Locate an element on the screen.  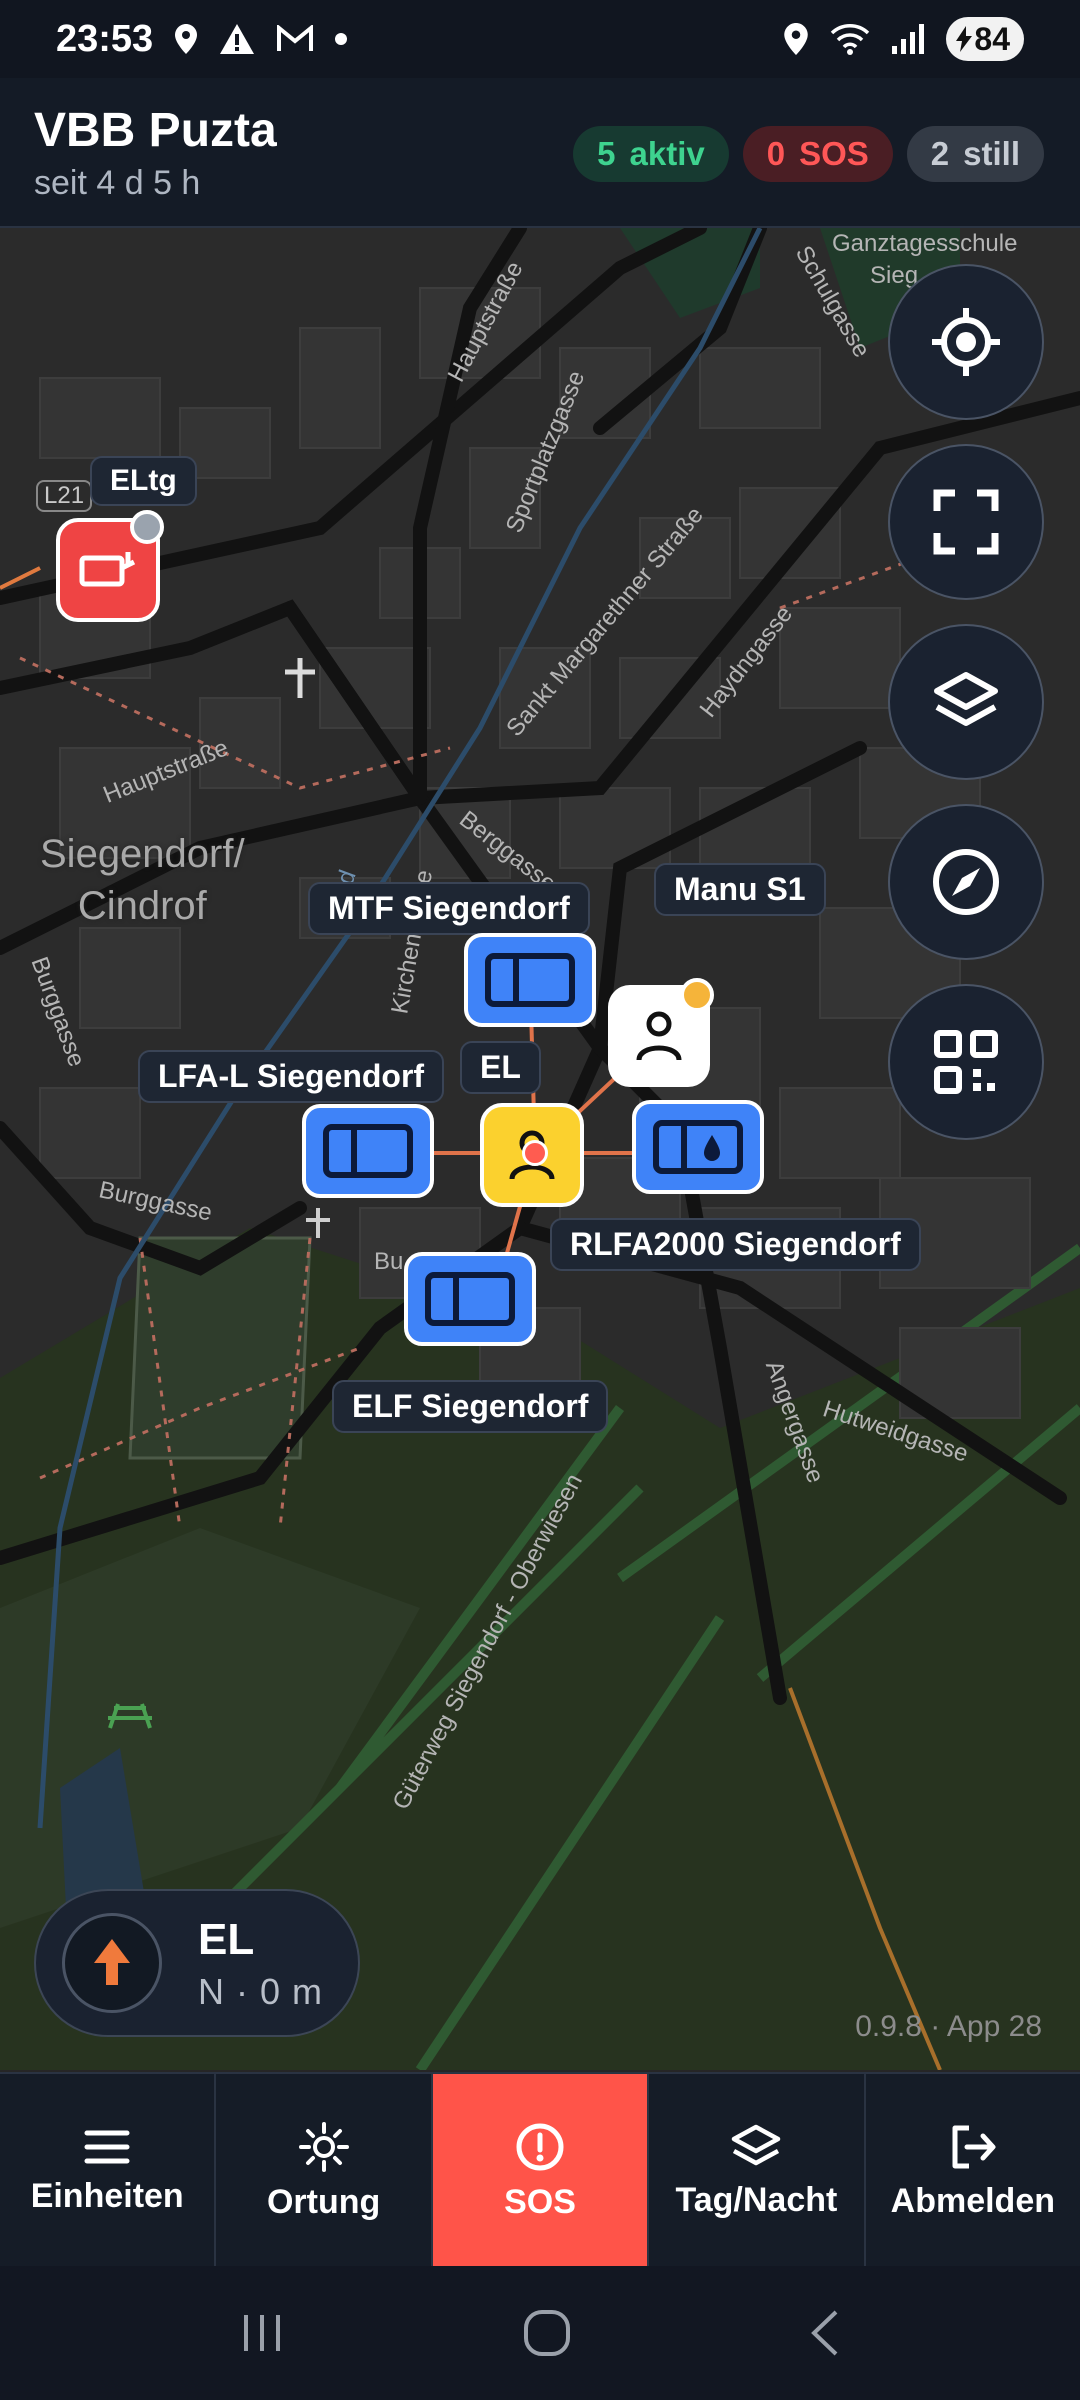
my-location-button is located at coordinates (966, 342).